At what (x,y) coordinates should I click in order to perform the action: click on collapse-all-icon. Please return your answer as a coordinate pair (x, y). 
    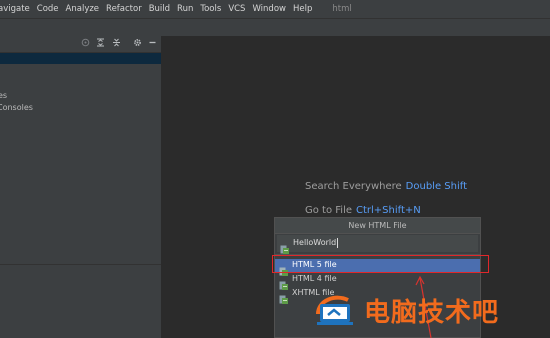
    Looking at the image, I should click on (116, 43).